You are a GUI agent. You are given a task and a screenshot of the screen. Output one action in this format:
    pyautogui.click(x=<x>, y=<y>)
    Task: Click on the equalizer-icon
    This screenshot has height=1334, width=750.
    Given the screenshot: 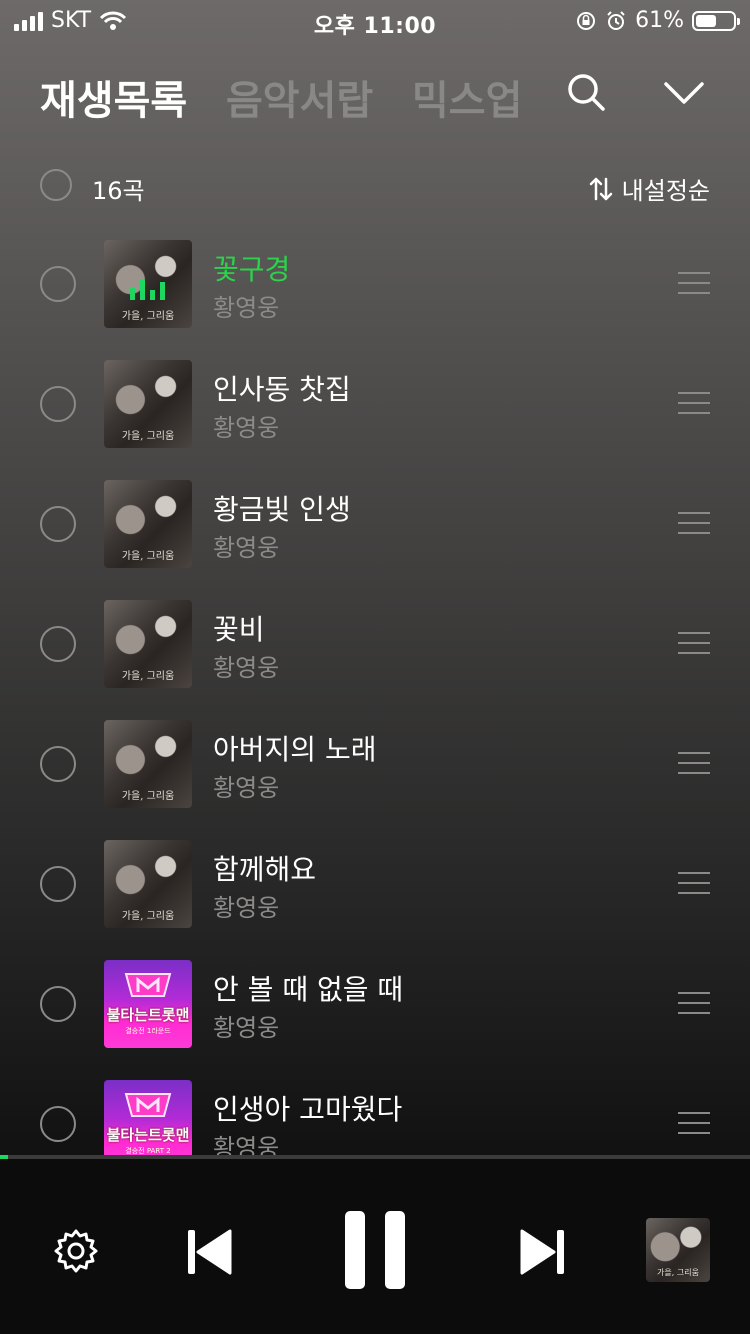 What is the action you would take?
    pyautogui.click(x=147, y=289)
    